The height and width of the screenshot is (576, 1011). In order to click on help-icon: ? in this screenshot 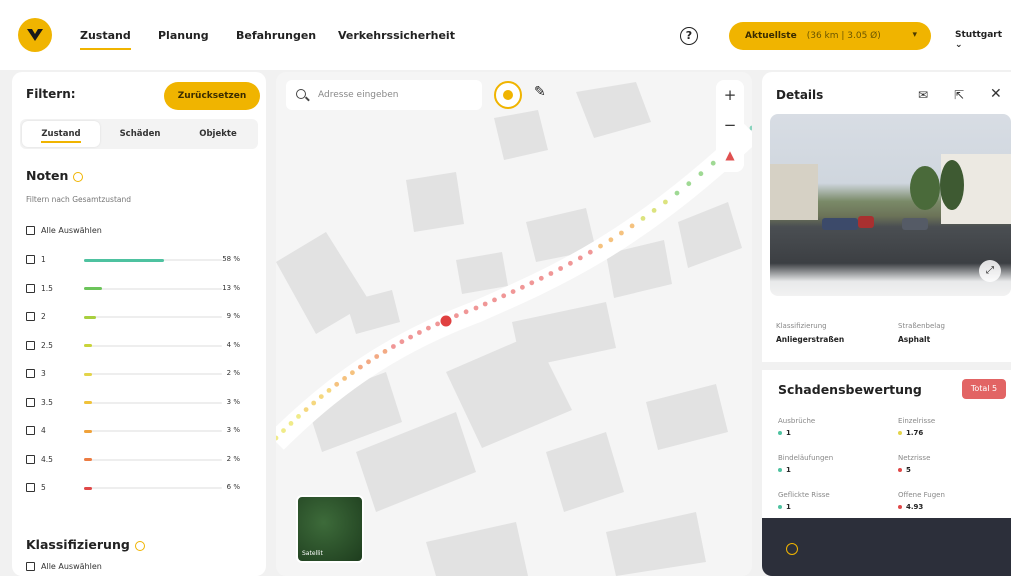, I will do `click(689, 36)`.